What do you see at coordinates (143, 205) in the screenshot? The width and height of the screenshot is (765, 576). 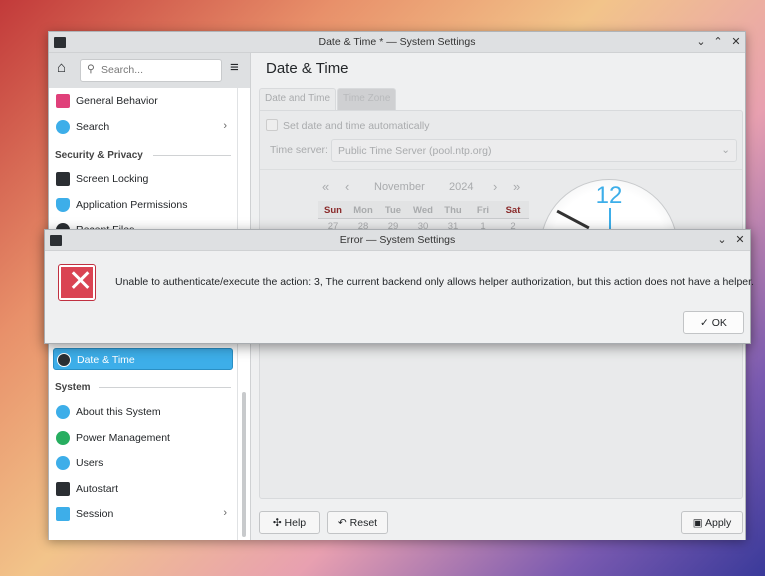 I see `sidebar-item-application-permissions: Application Permissions` at bounding box center [143, 205].